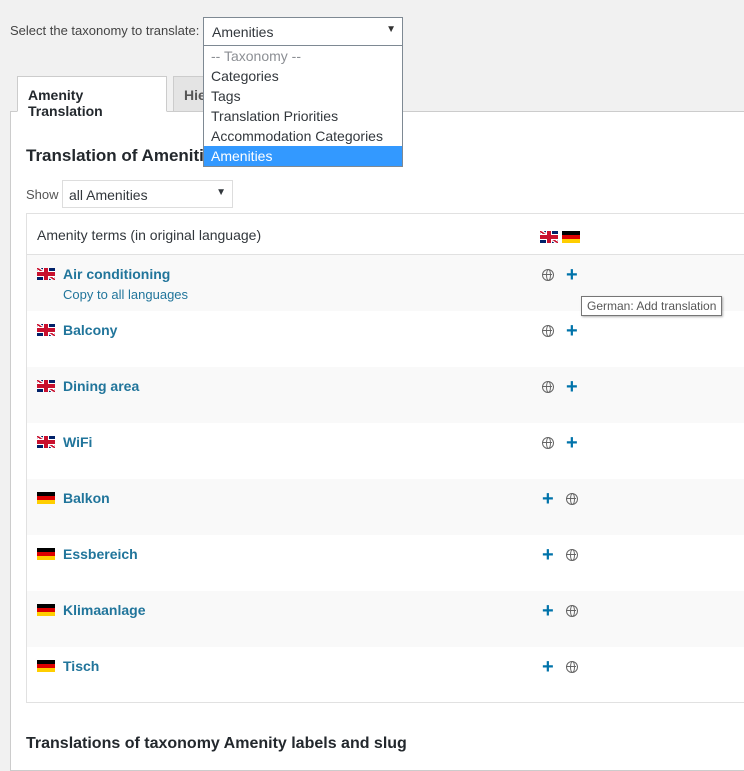 The height and width of the screenshot is (771, 744). What do you see at coordinates (652, 306) in the screenshot?
I see `tooltip: German: Add translation` at bounding box center [652, 306].